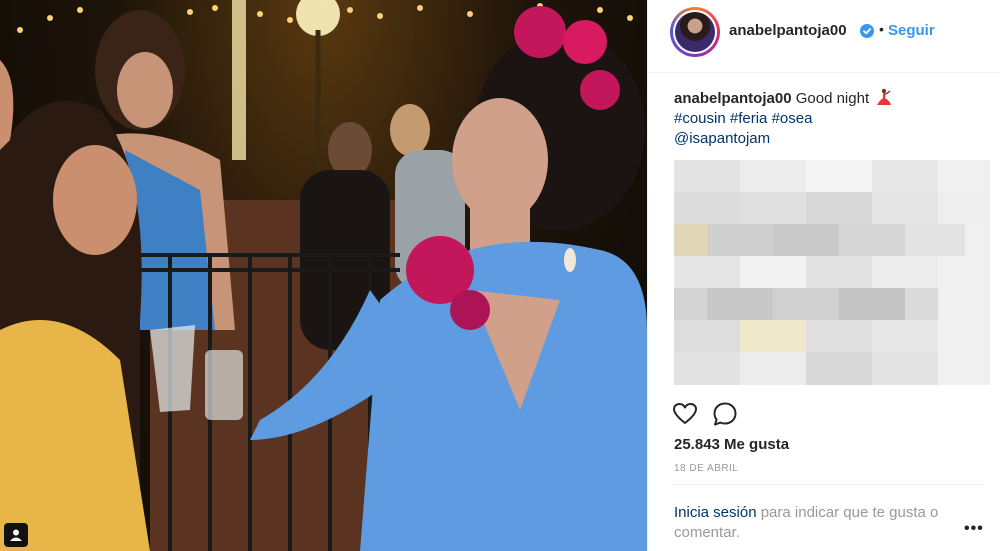  Describe the element at coordinates (725, 414) in the screenshot. I see `comment-icon` at that location.